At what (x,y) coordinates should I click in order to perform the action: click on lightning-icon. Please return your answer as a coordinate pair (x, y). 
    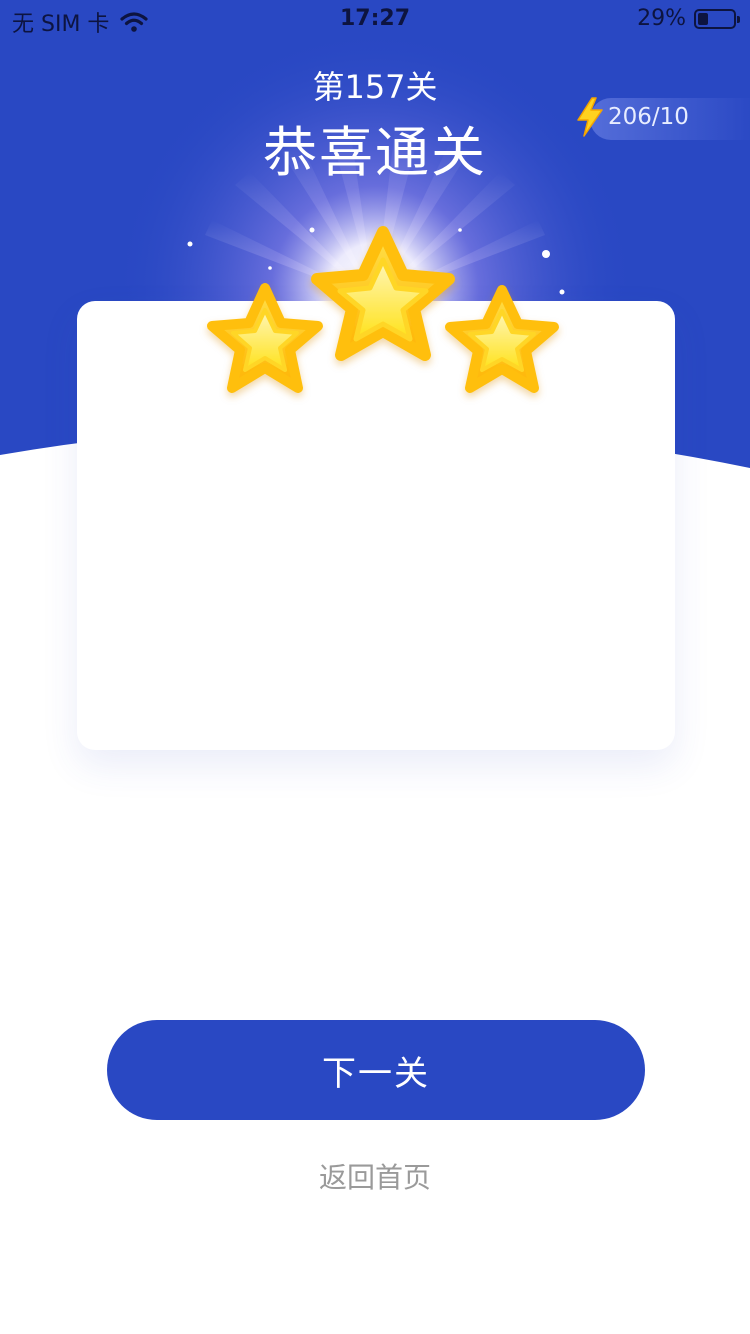
    Looking at the image, I should click on (590, 117).